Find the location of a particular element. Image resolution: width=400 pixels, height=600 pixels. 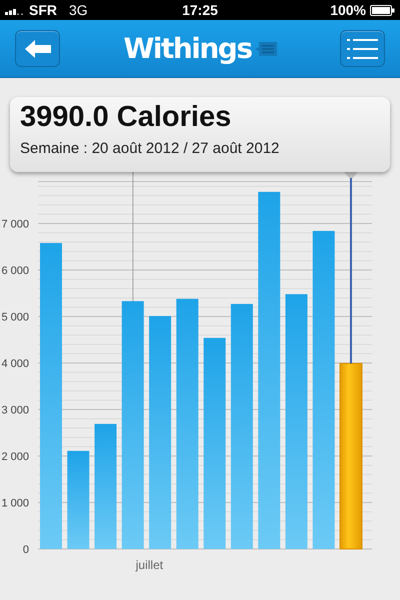

selected-bar is located at coordinates (350, 456).